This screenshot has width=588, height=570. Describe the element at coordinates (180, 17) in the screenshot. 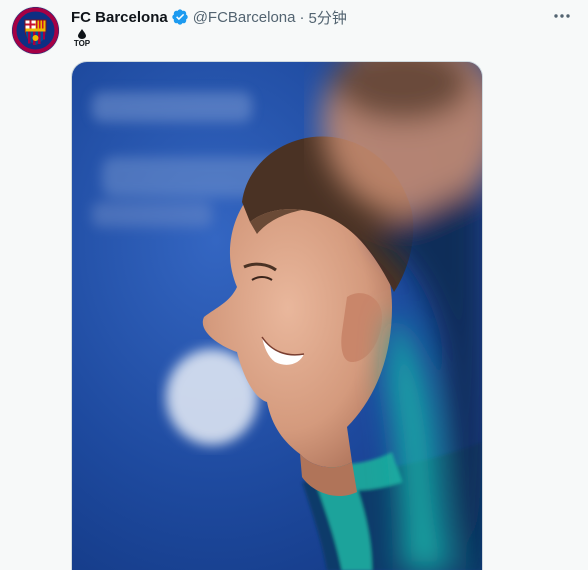

I see `verified-badge-icon` at that location.